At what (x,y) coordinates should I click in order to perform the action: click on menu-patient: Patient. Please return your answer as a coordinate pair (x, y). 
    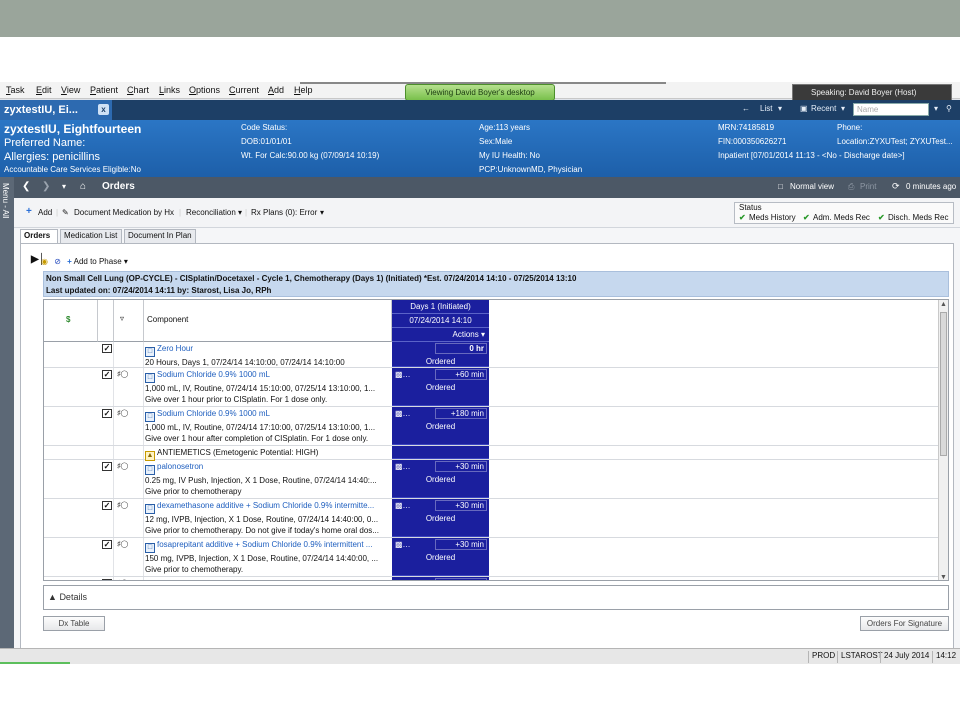
    Looking at the image, I should click on (104, 90).